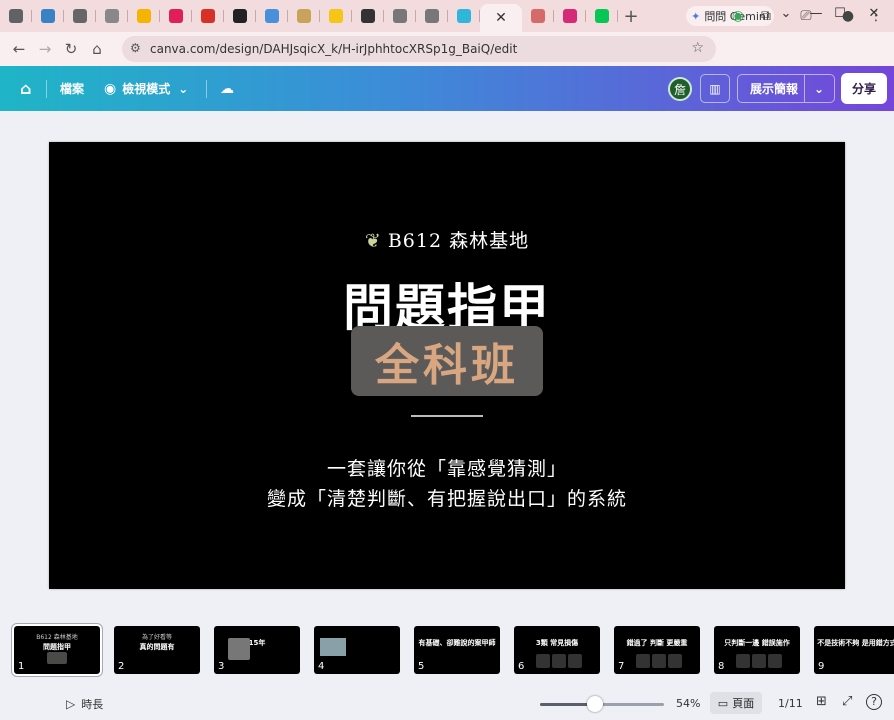 Image resolution: width=894 pixels, height=720 pixels. What do you see at coordinates (621, 666) in the screenshot?
I see `thumbnail-number: 7` at bounding box center [621, 666].